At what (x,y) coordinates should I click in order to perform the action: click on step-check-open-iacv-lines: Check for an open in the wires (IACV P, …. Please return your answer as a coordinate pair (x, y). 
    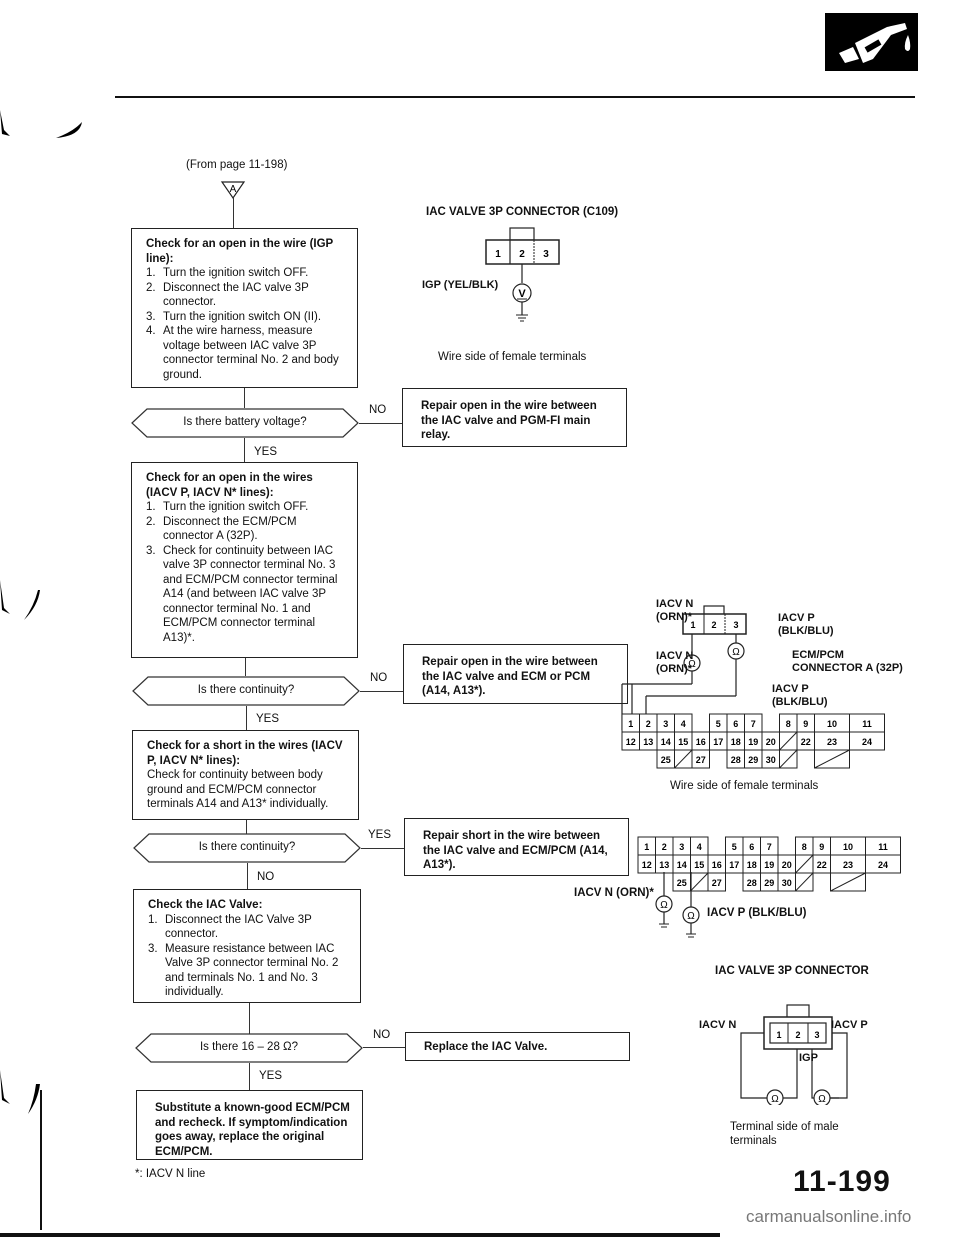
    Looking at the image, I should click on (244, 560).